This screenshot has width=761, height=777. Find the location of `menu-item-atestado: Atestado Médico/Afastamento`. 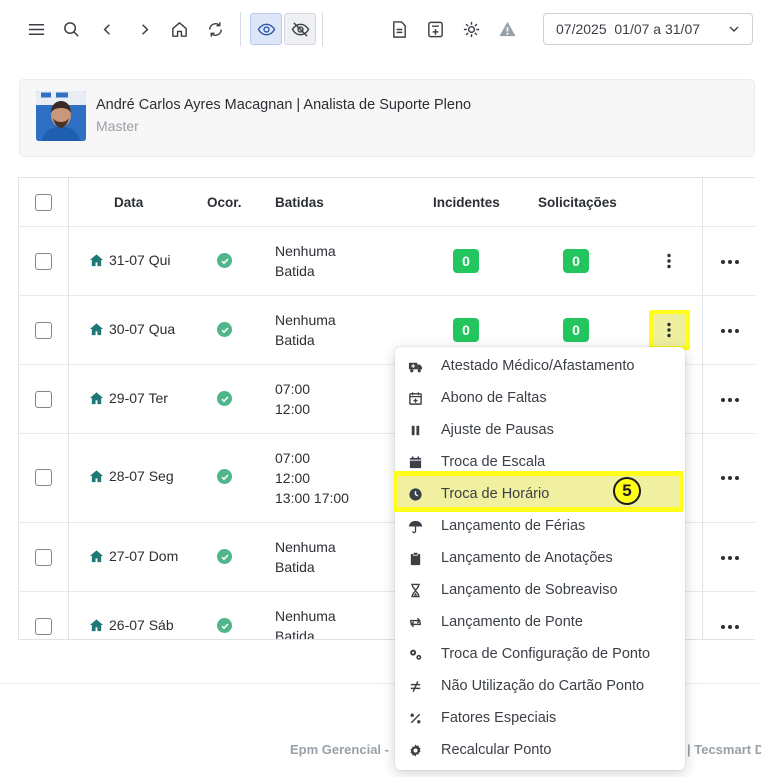

menu-item-atestado: Atestado Médico/Afastamento is located at coordinates (540, 366).